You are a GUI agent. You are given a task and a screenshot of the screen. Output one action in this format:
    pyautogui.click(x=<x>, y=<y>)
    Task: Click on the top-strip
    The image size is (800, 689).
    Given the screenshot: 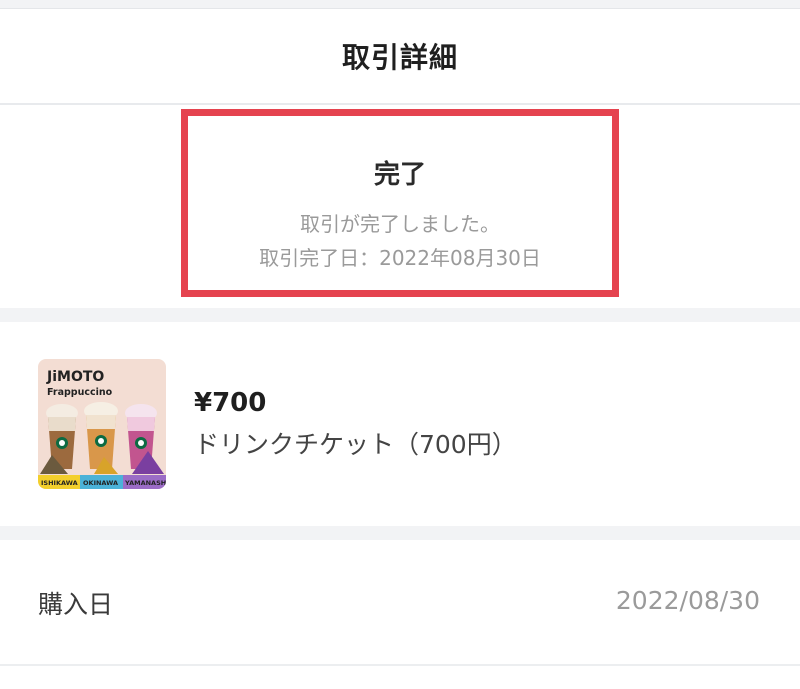 What is the action you would take?
    pyautogui.click(x=400, y=4)
    